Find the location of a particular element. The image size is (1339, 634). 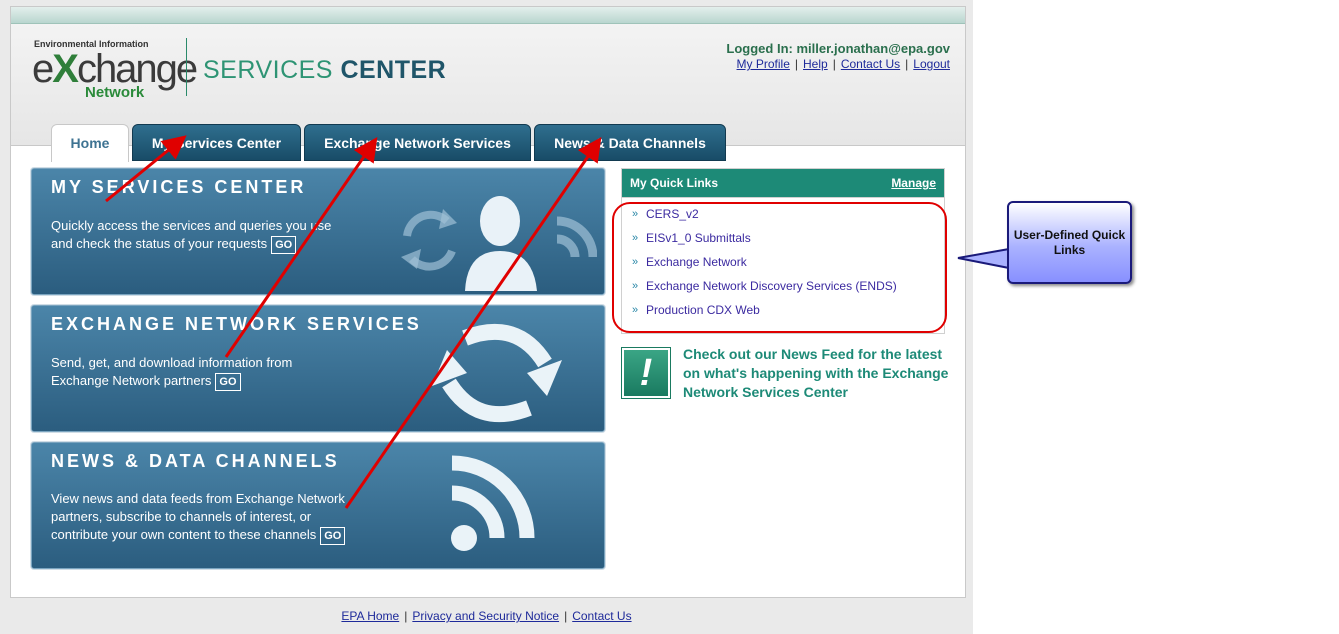

title-center: CENTER is located at coordinates (393, 70).